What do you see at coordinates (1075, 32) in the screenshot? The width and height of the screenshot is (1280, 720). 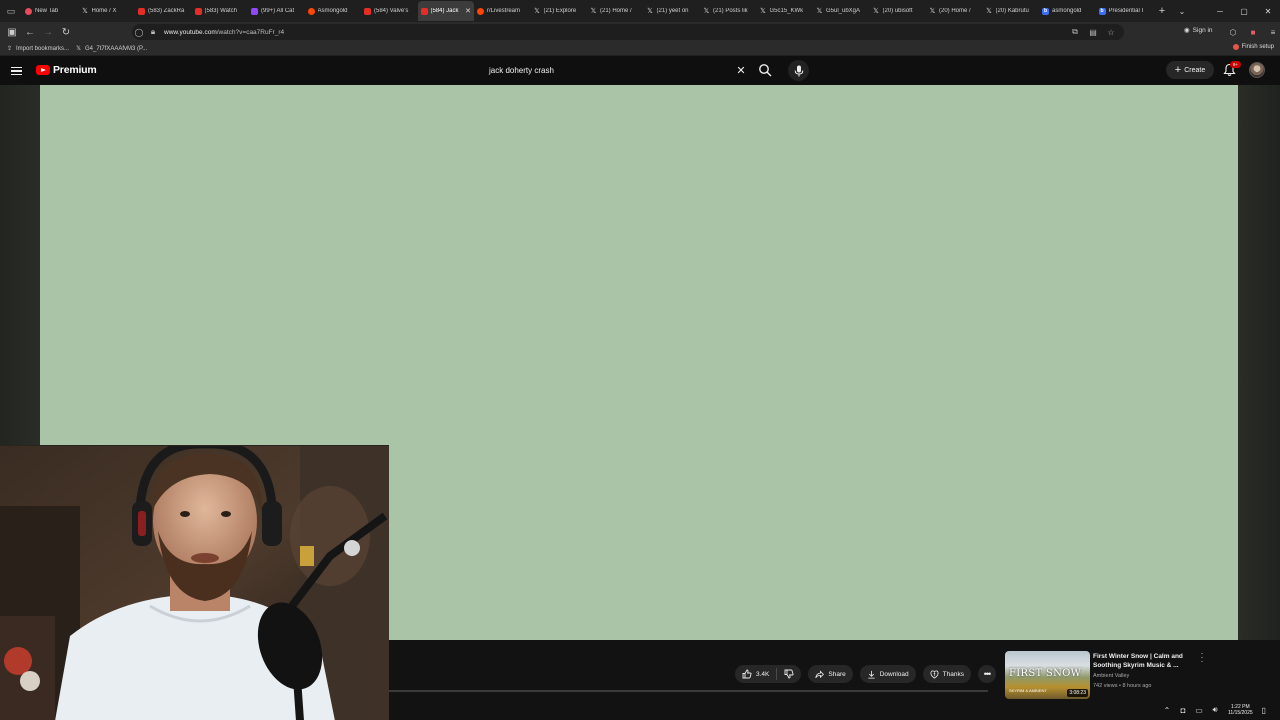 I see `translate-icon: ⧉` at bounding box center [1075, 32].